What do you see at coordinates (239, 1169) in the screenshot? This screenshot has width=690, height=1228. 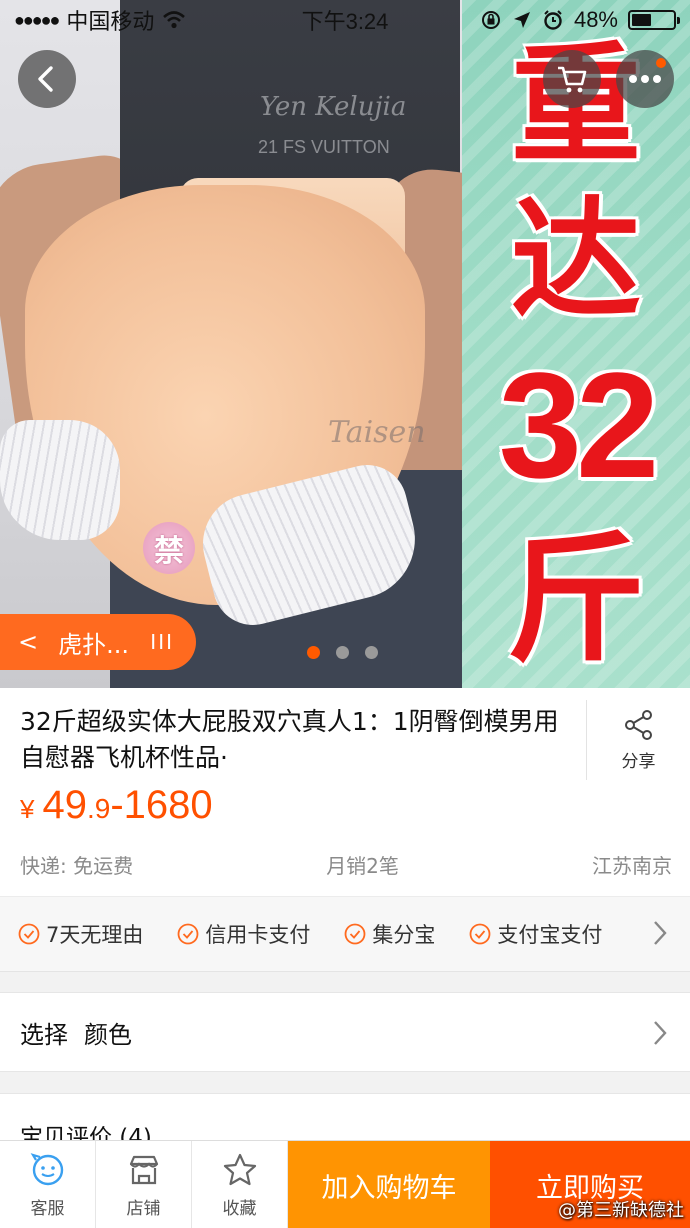 I see `star-icon` at bounding box center [239, 1169].